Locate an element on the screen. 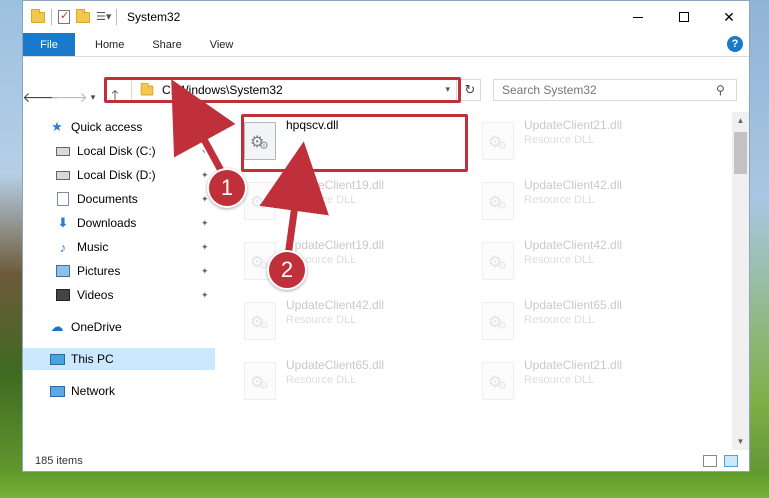  address-path: C:\Windows\System32 is located at coordinates (222, 90).